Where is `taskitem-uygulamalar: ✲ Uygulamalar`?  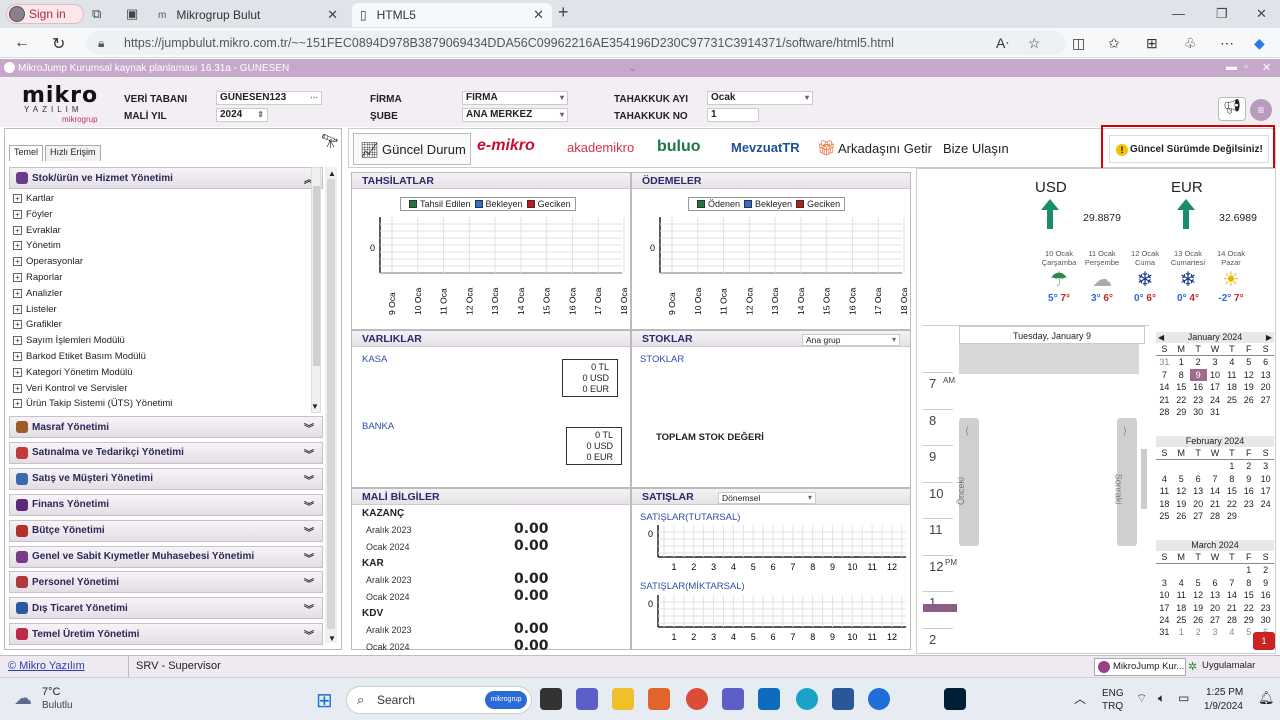 taskitem-uygulamalar: ✲ Uygulamalar is located at coordinates (1231, 667).